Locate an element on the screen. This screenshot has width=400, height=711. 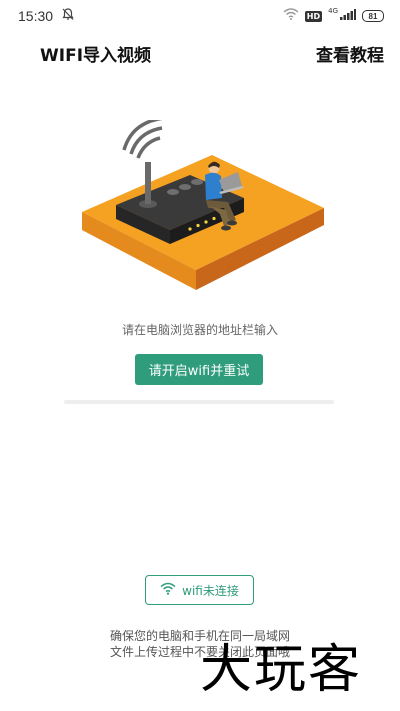
status-time: 15:30 is located at coordinates (36, 16).